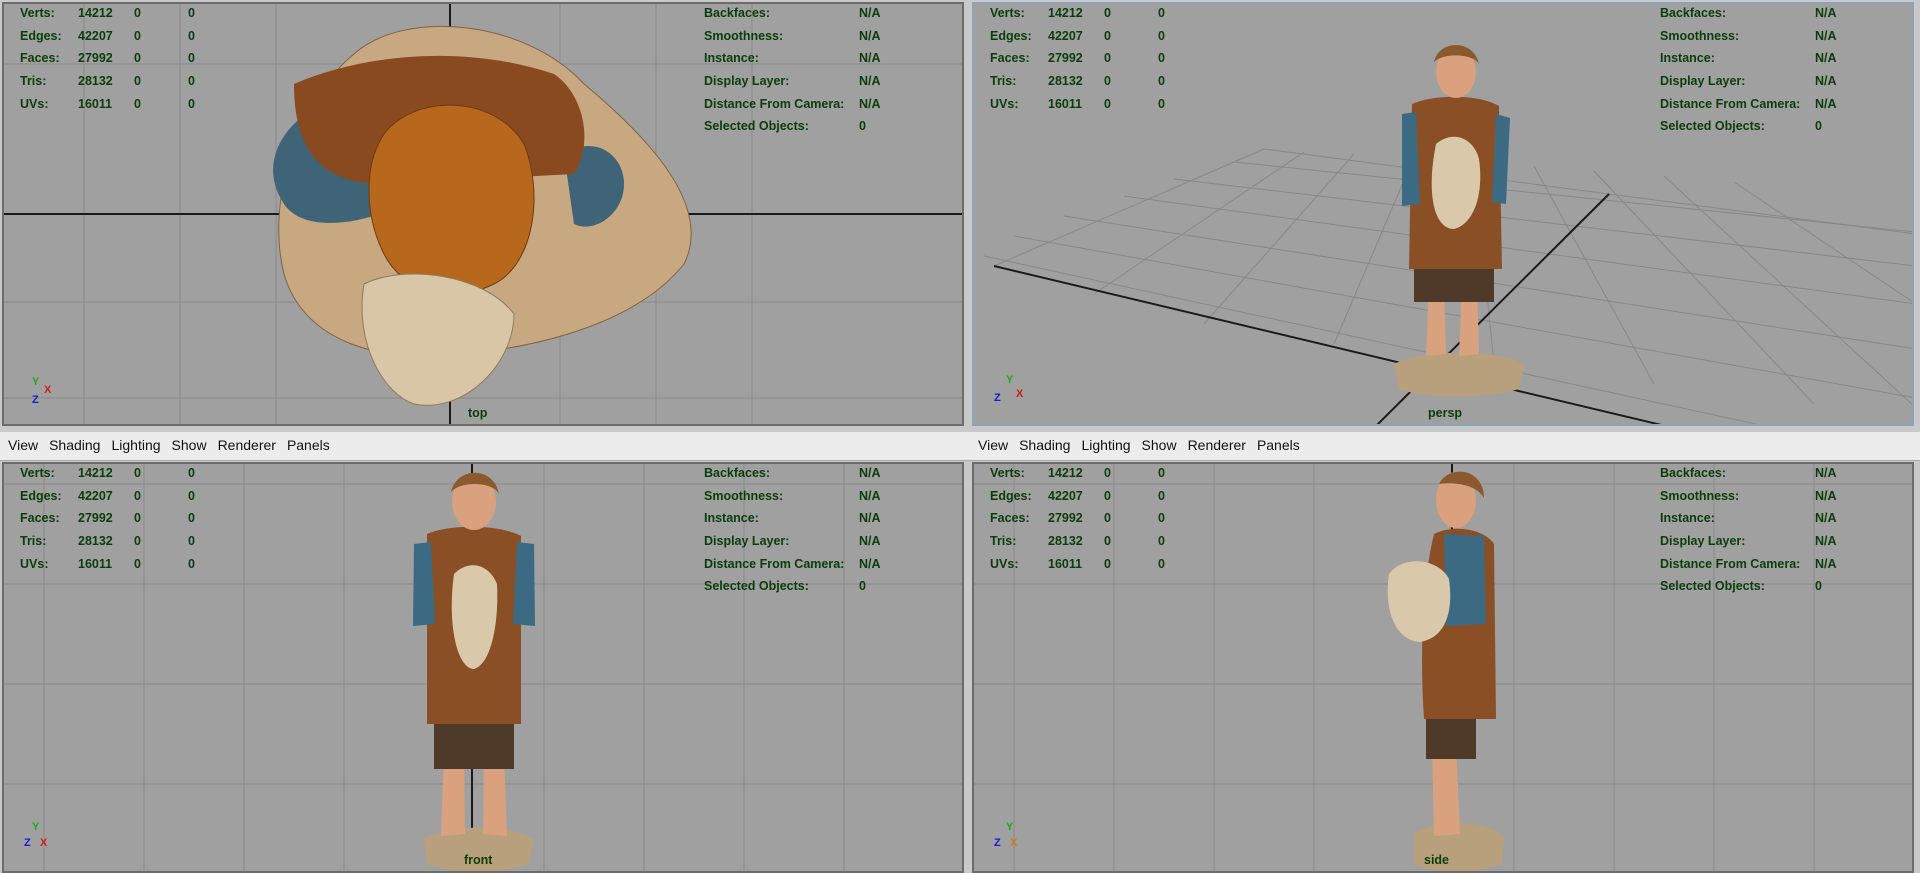 The height and width of the screenshot is (873, 1920). I want to click on model-persp-view, so click(1459, 219).